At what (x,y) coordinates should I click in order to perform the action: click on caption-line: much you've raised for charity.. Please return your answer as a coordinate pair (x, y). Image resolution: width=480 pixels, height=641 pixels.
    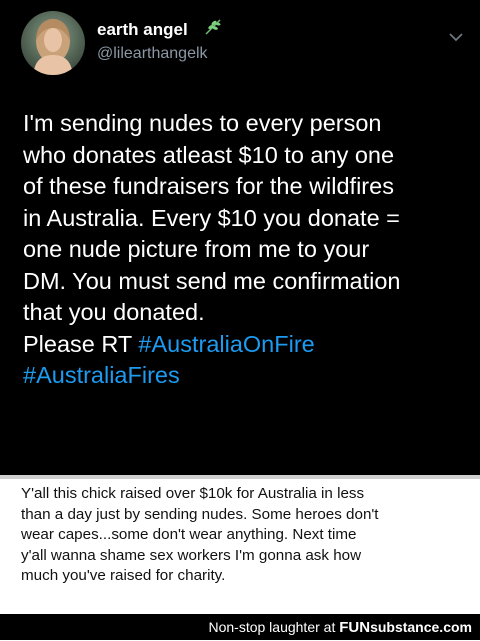
    Looking at the image, I should click on (123, 575).